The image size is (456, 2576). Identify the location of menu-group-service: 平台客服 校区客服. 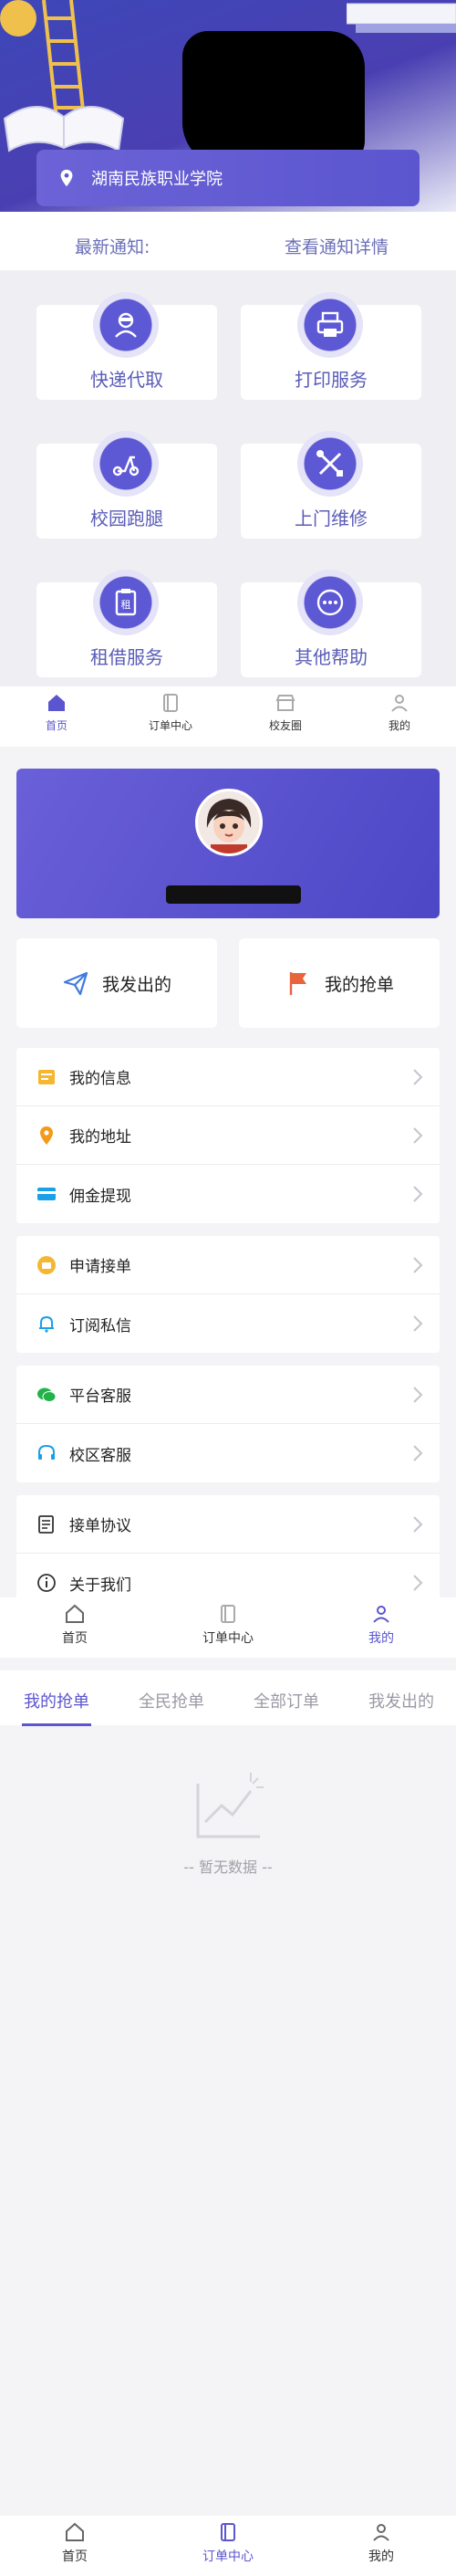
(228, 1424).